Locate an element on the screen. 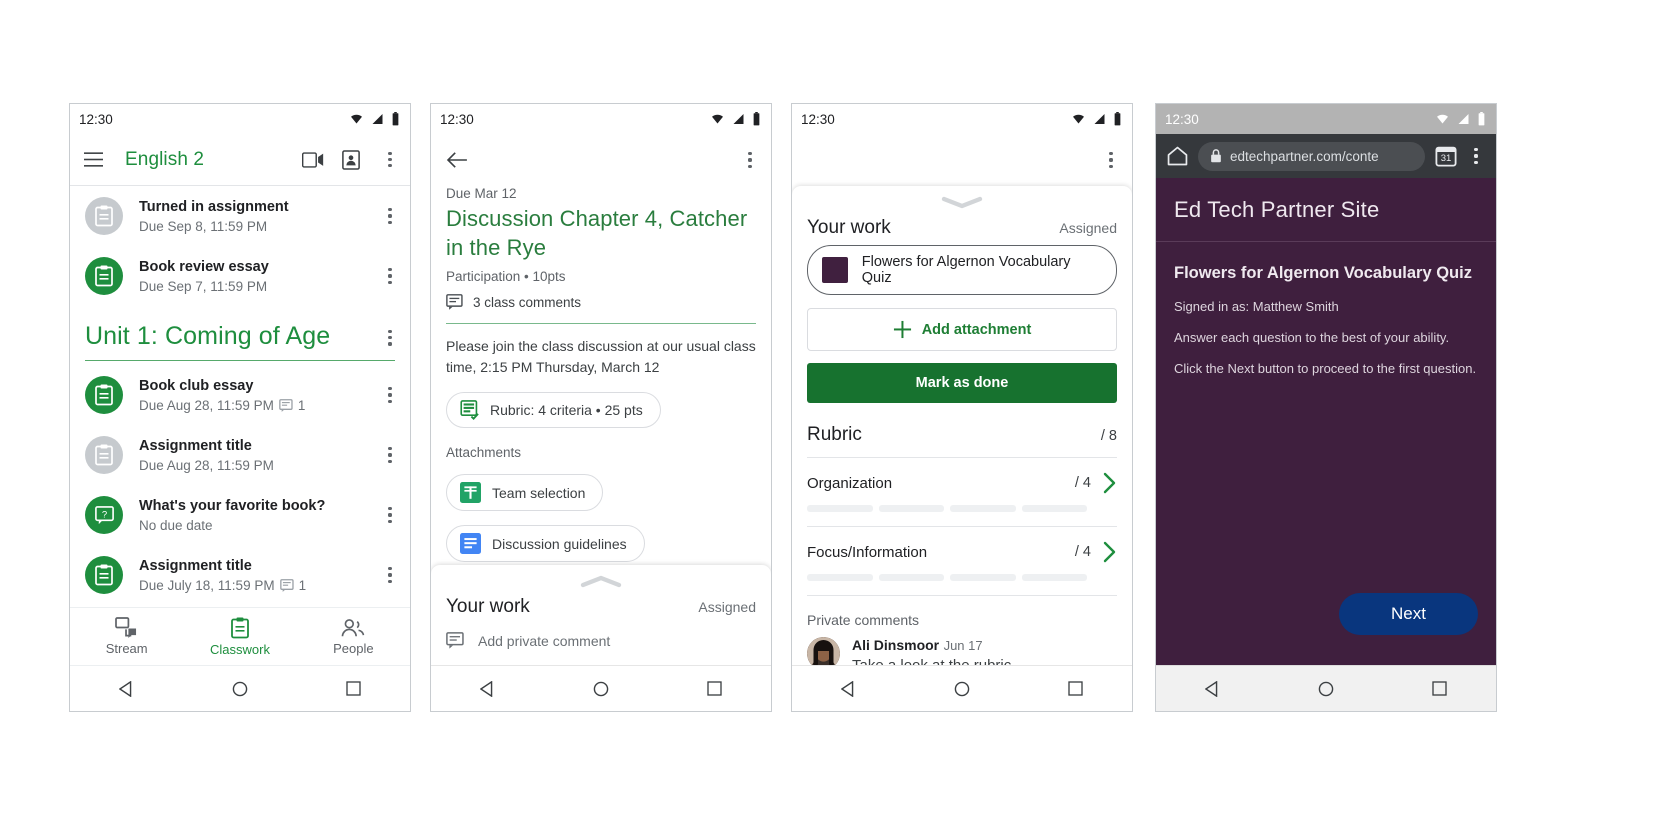  chevron-up-icon is located at coordinates (601, 581).